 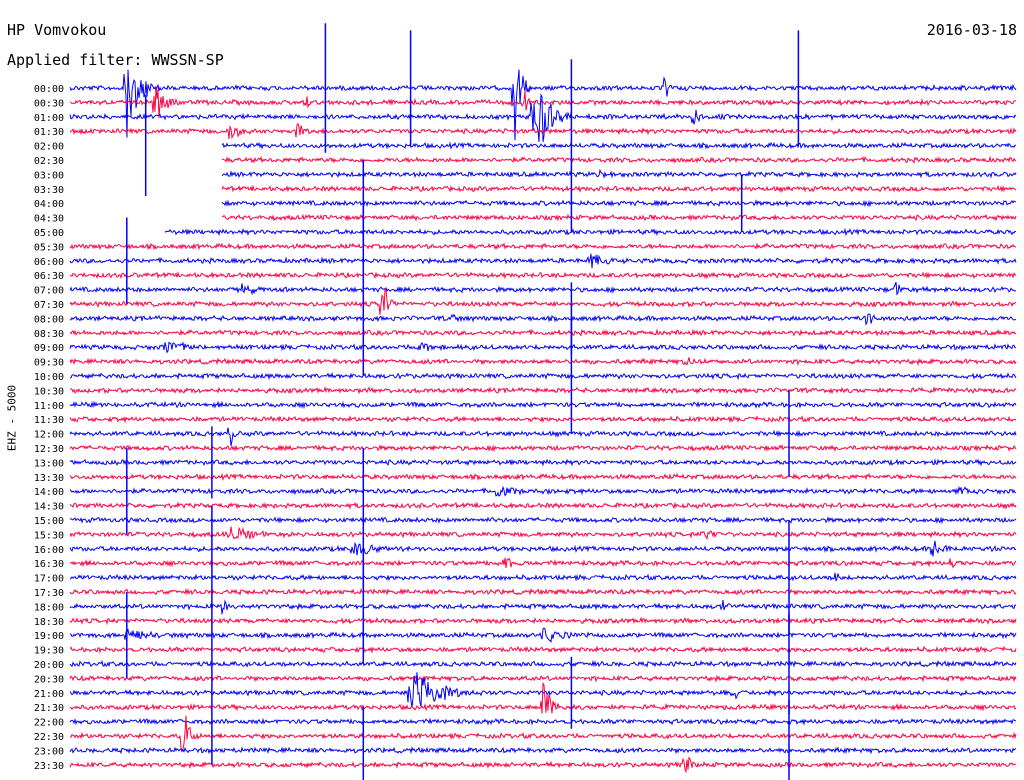 What do you see at coordinates (49, 521) in the screenshot?
I see `time-label: 15:00` at bounding box center [49, 521].